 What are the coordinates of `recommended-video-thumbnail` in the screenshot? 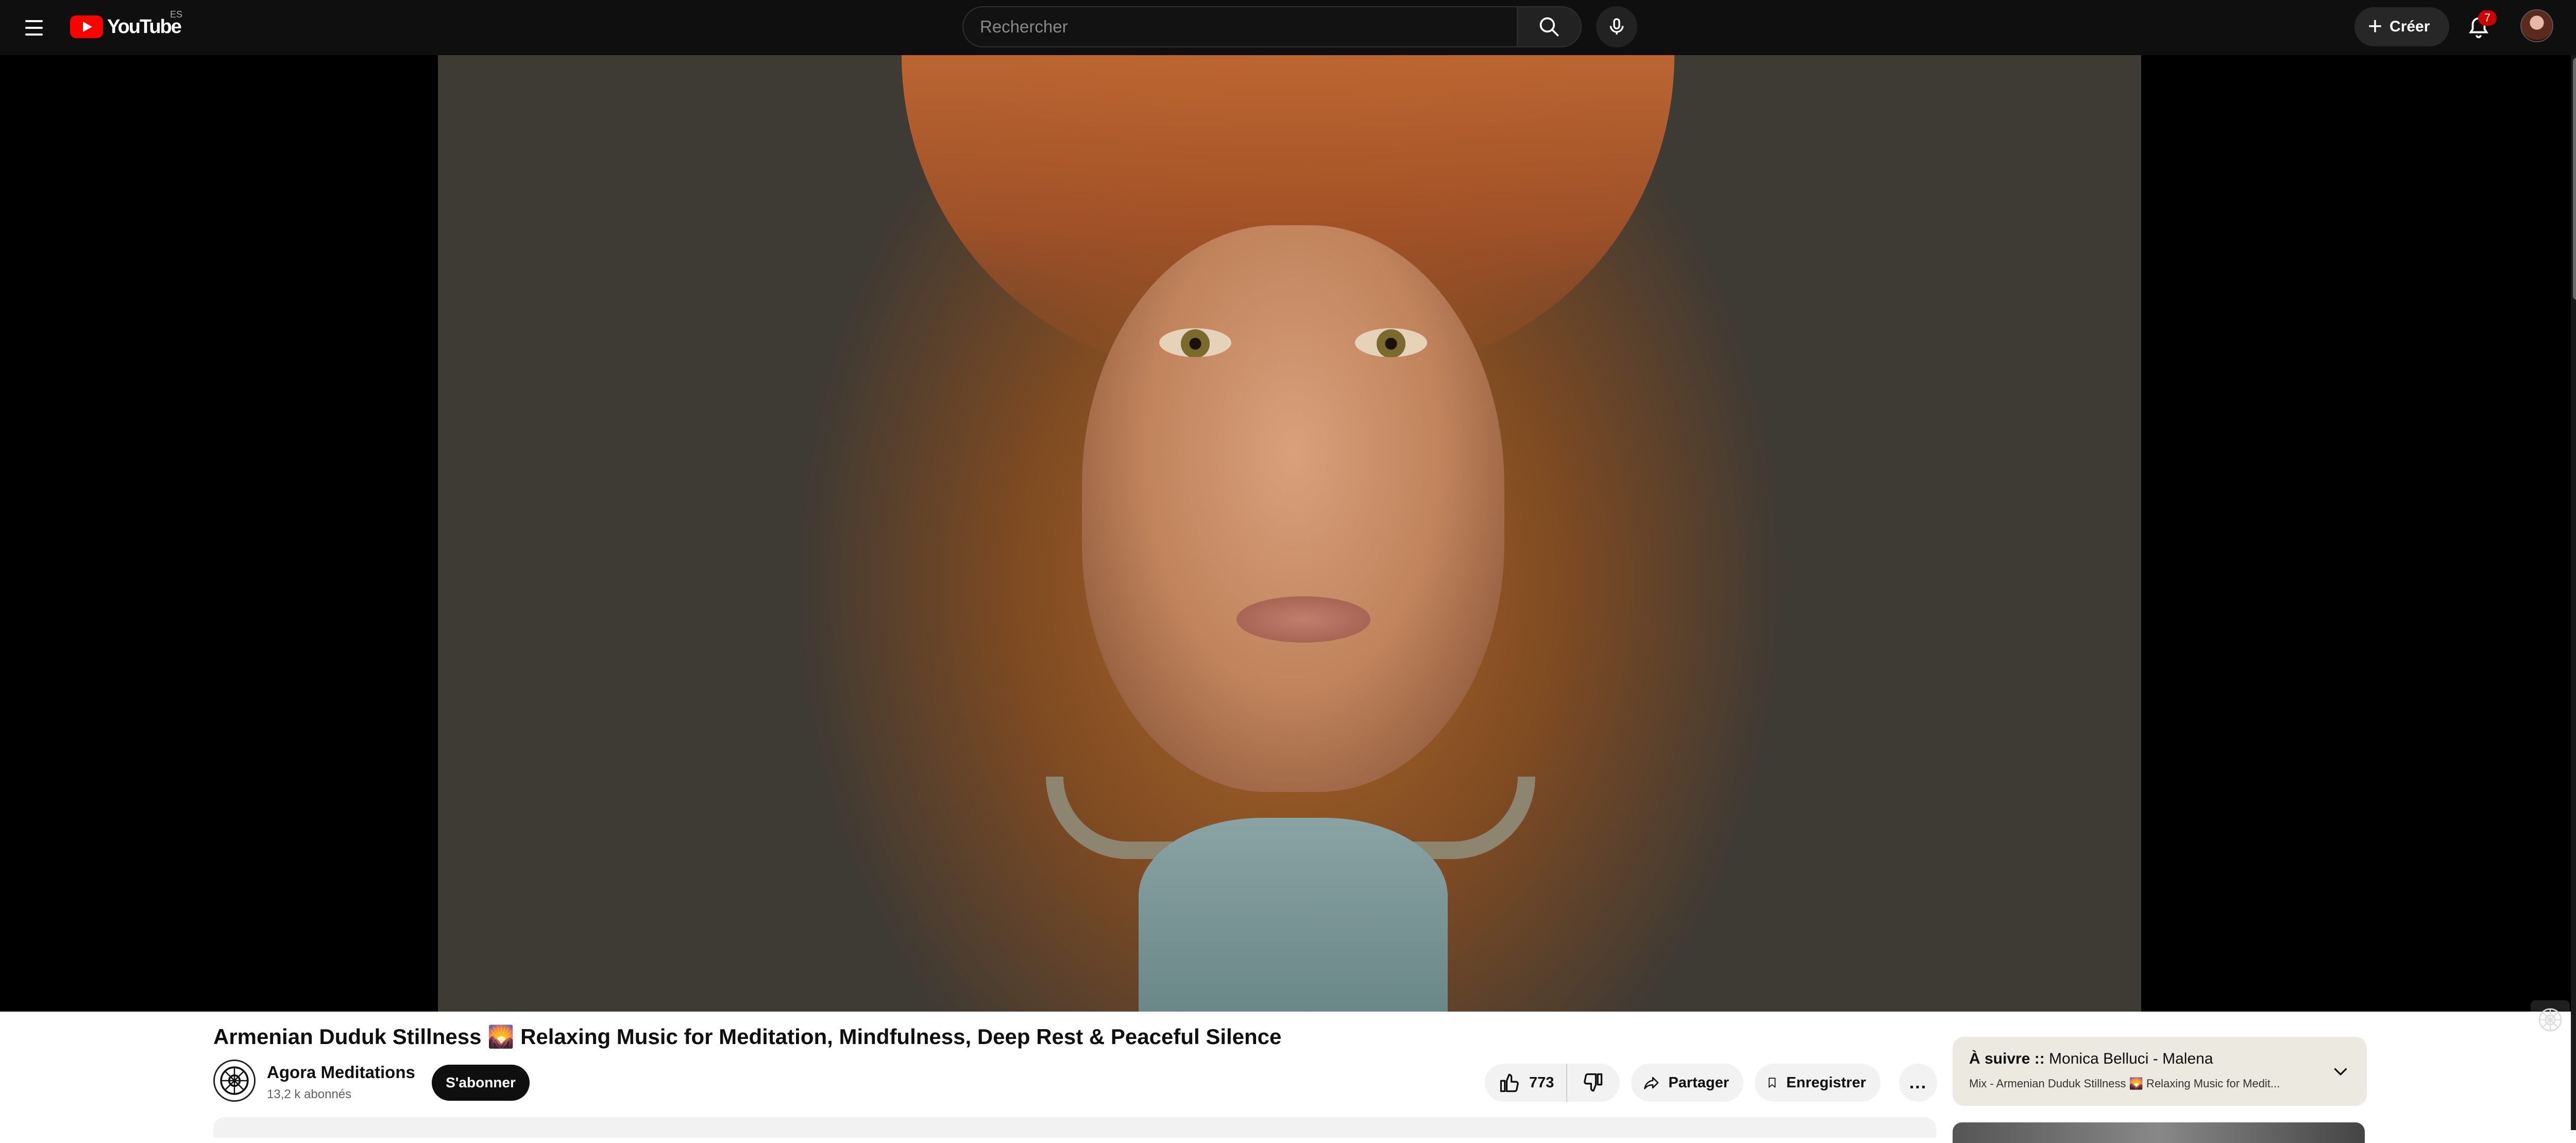 It's located at (2159, 1132).